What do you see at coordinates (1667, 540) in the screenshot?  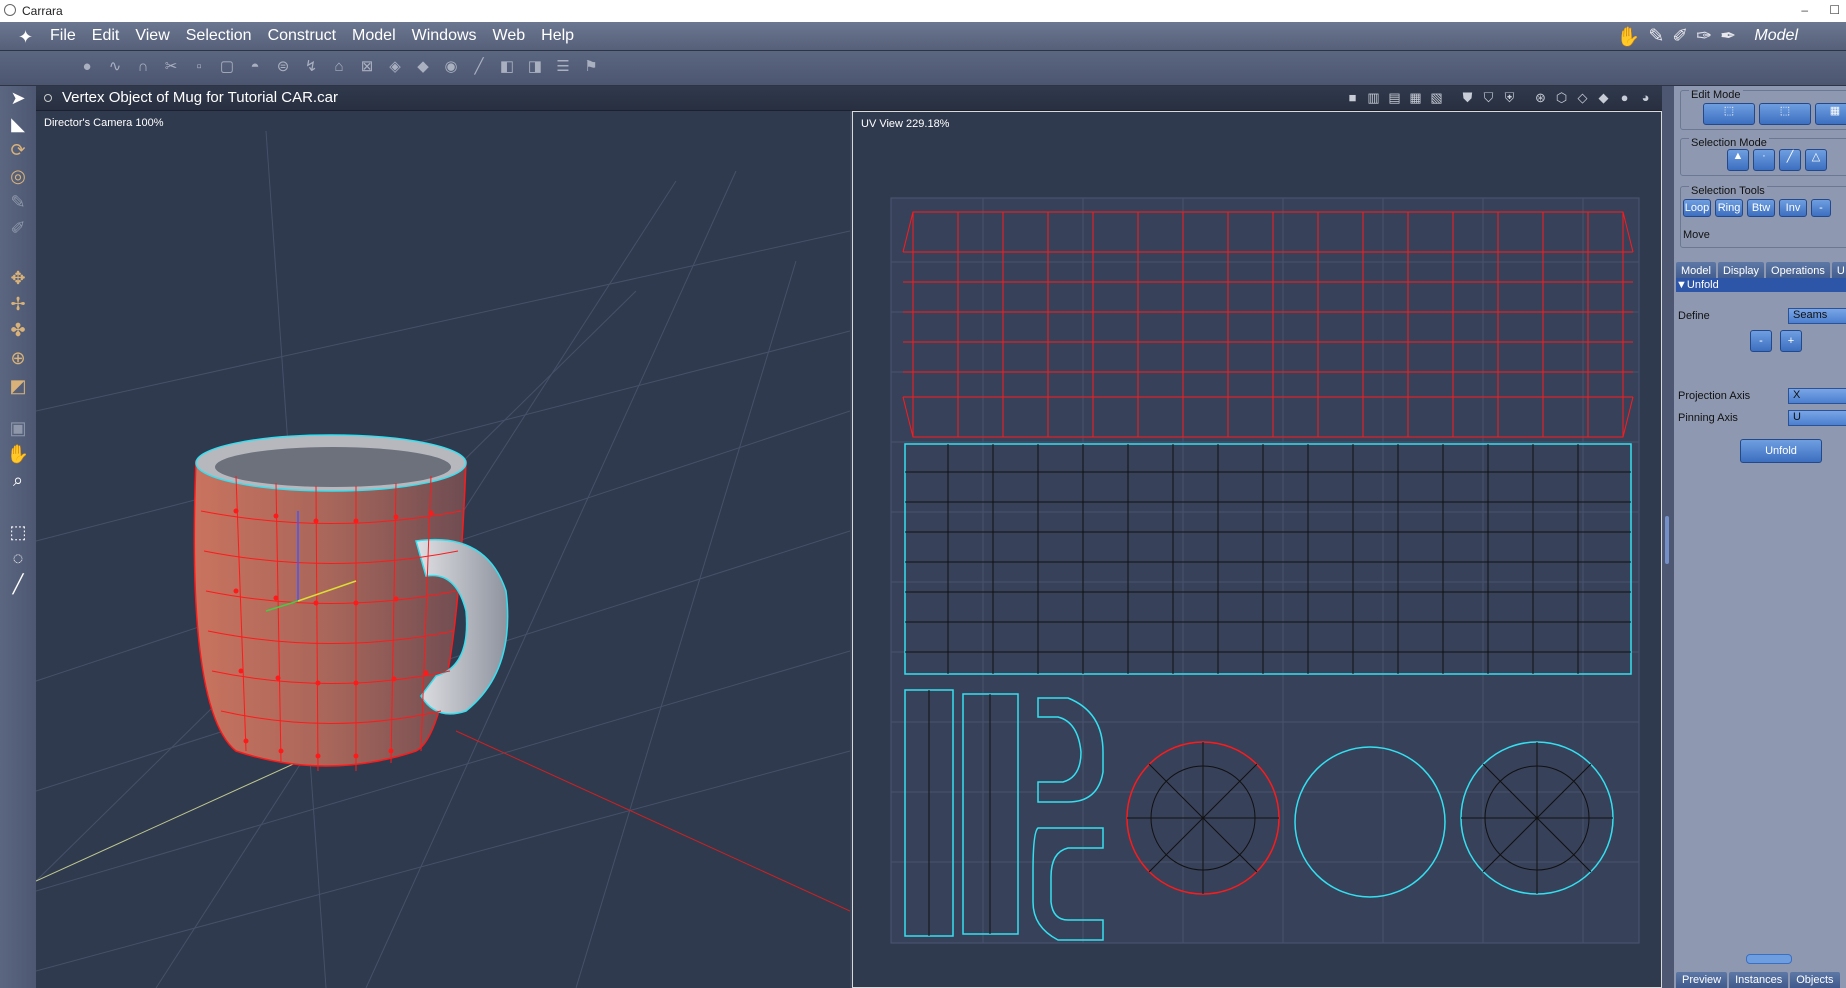 I see `splitter-grip` at bounding box center [1667, 540].